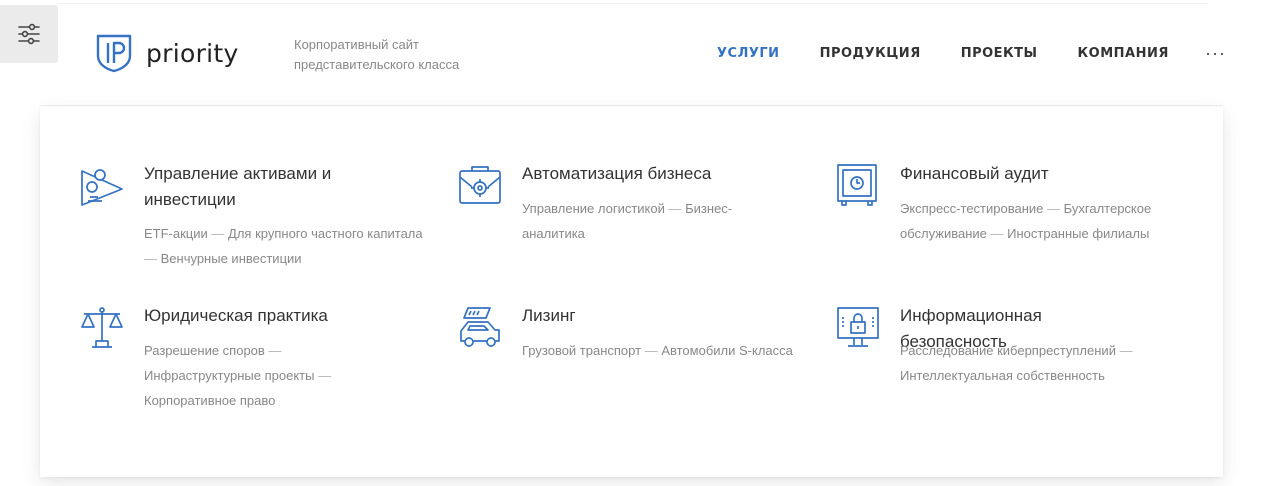  What do you see at coordinates (209, 400) in the screenshot?
I see `service-subitem: Корпоративное право` at bounding box center [209, 400].